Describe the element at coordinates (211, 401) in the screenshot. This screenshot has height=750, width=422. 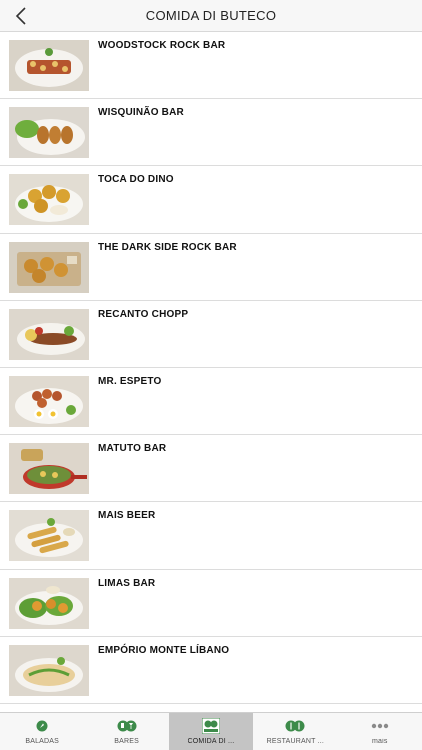
I see `list-item: MR. ESPETO` at that location.